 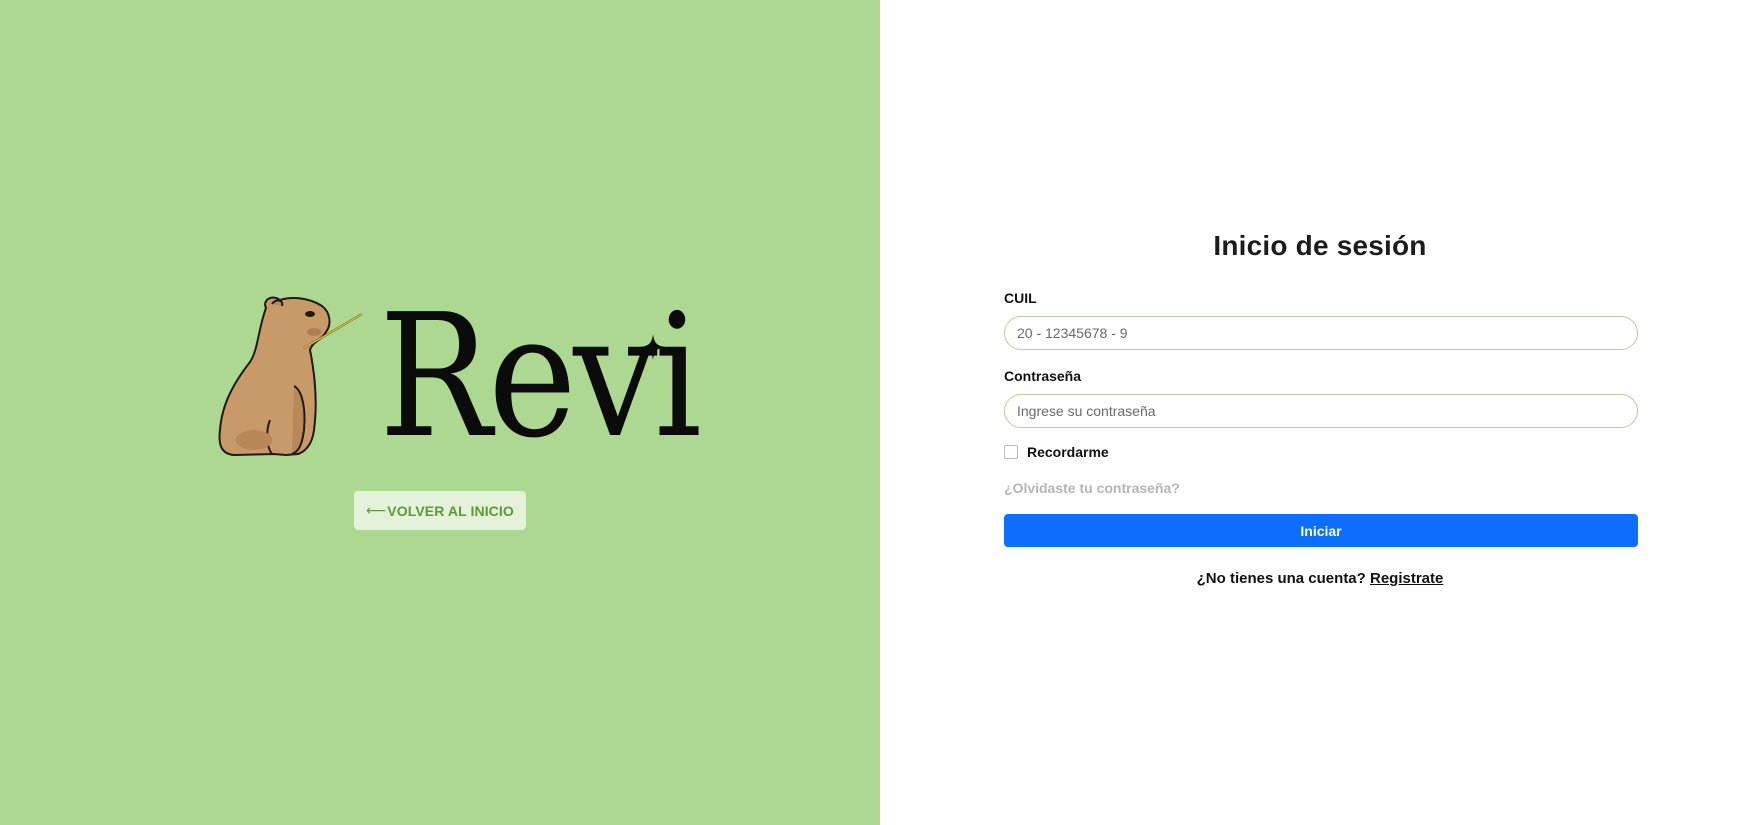 What do you see at coordinates (376, 510) in the screenshot?
I see `arrow-left-icon: ⟵` at bounding box center [376, 510].